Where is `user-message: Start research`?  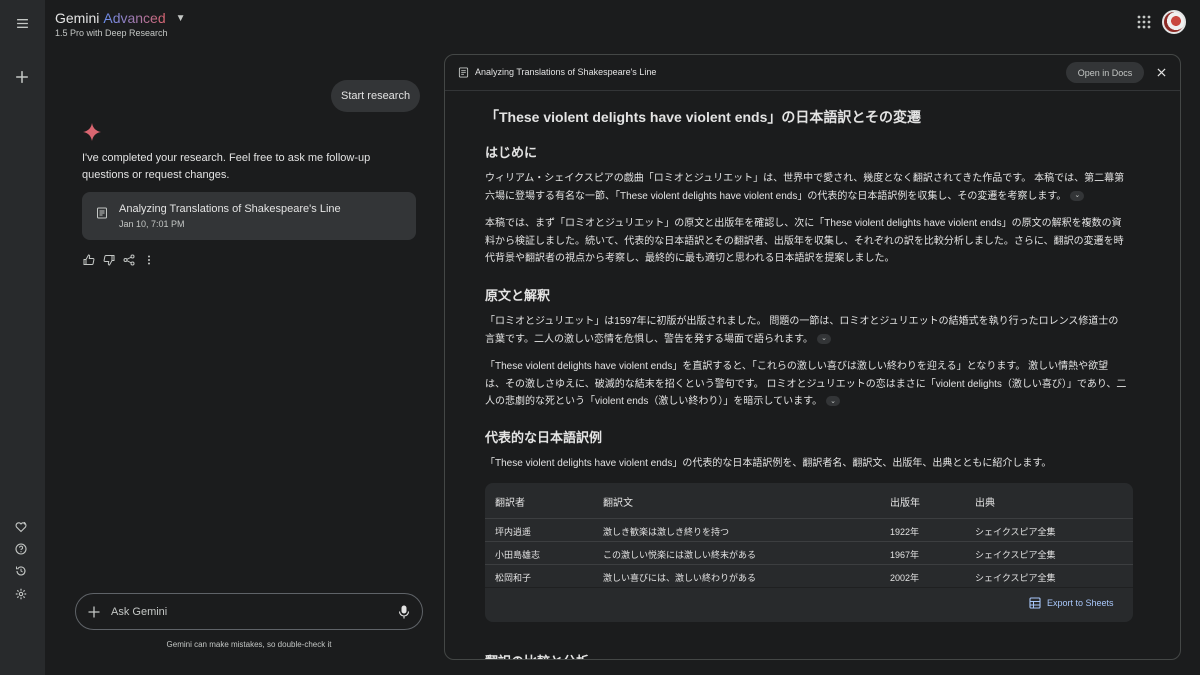
user-message: Start research is located at coordinates (376, 96).